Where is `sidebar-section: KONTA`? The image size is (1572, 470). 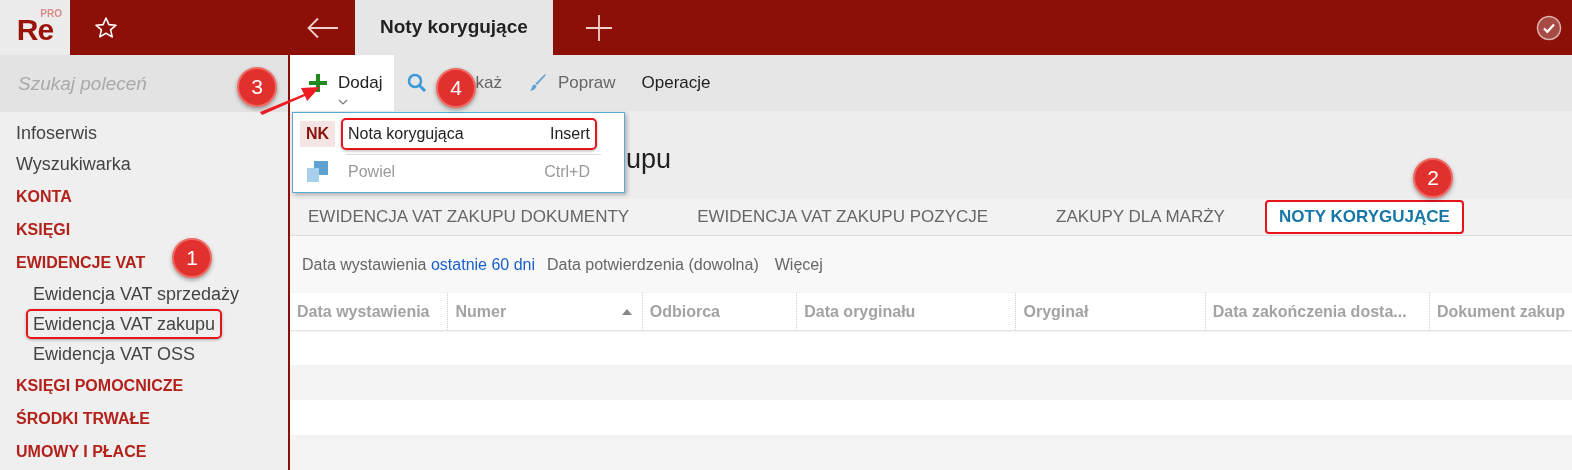
sidebar-section: KONTA is located at coordinates (44, 196).